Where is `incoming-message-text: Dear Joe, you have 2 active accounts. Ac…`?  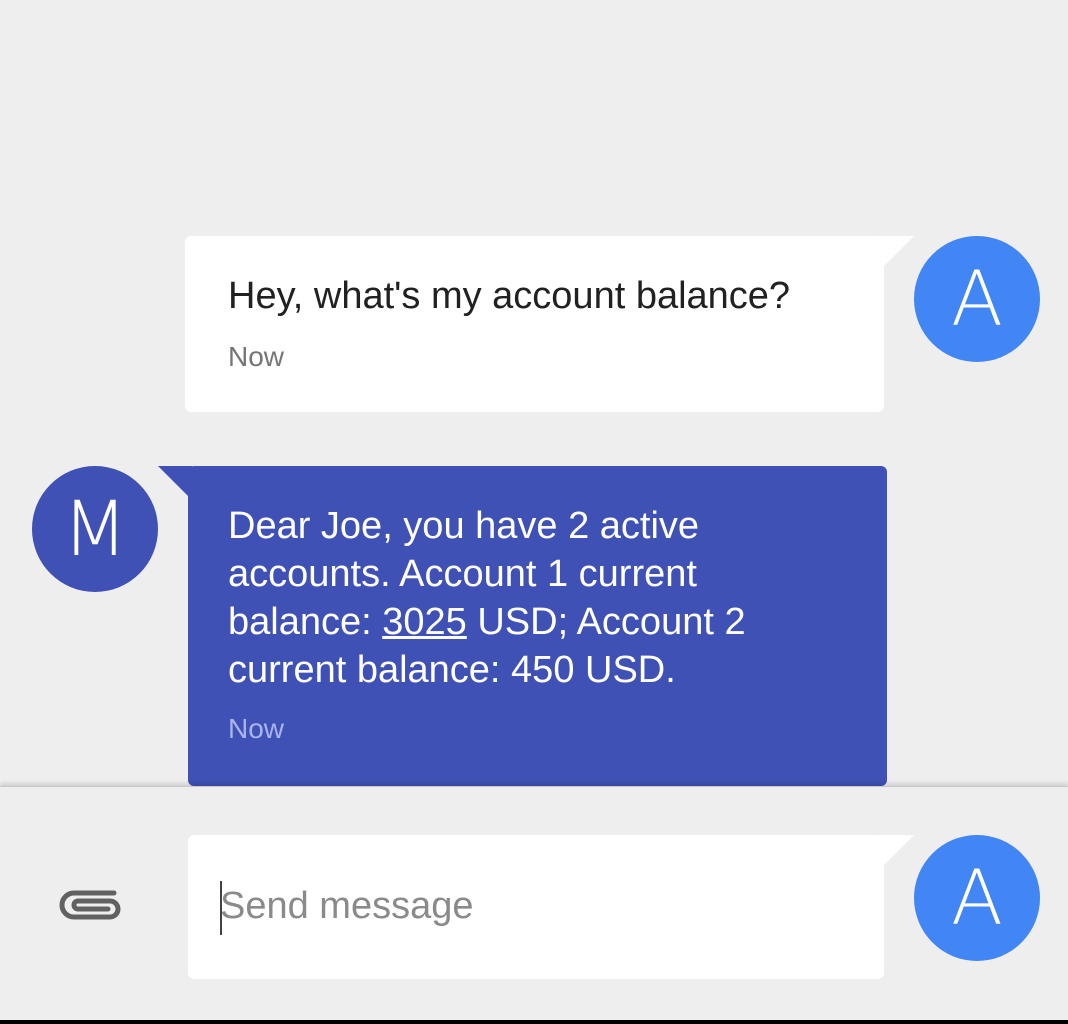
incoming-message-text: Dear Joe, you have 2 active accounts. Ac… is located at coordinates (538, 598).